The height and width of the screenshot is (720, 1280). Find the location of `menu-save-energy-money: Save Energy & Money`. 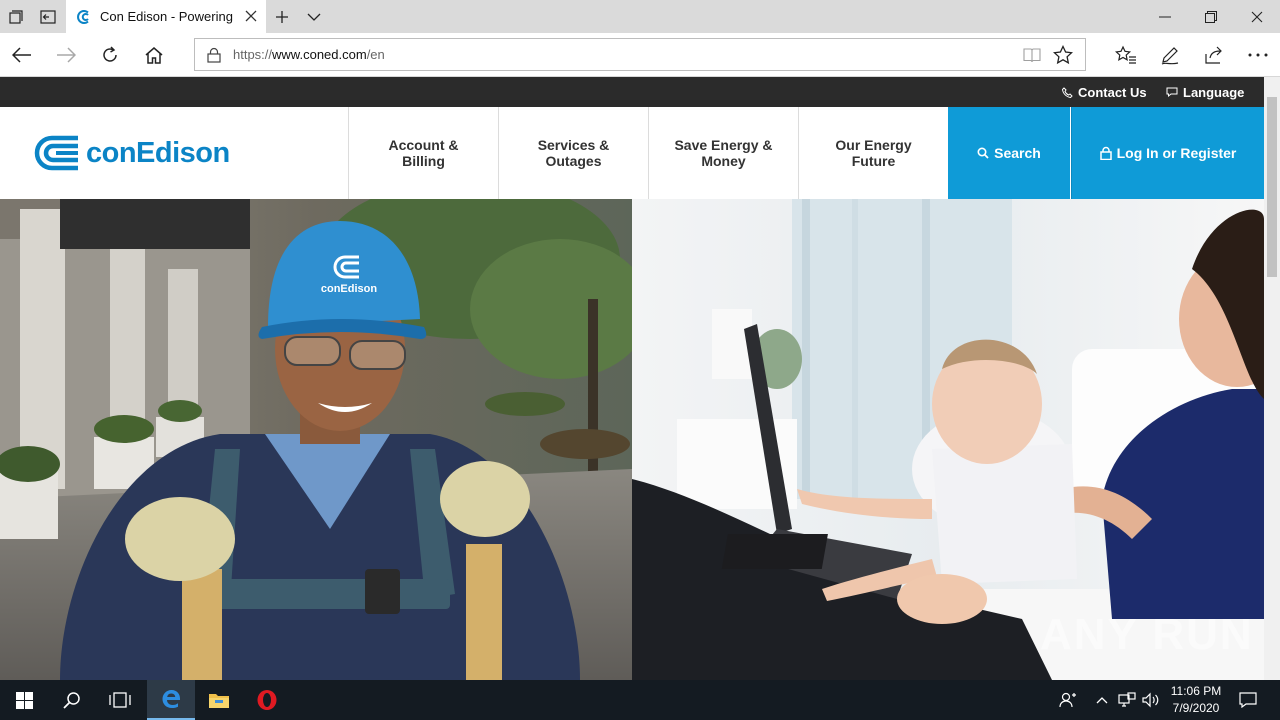

menu-save-energy-money: Save Energy & Money is located at coordinates (723, 153).